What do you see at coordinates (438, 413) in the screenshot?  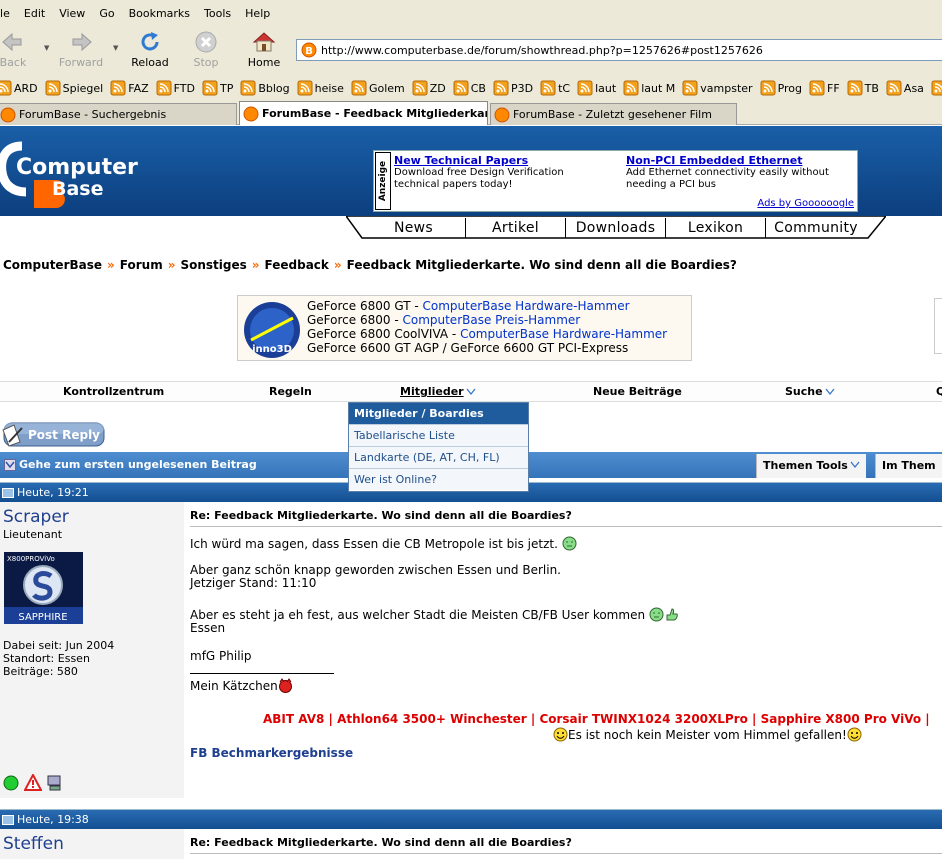 I see `members-menu-header: Mitglieder / Boardies` at bounding box center [438, 413].